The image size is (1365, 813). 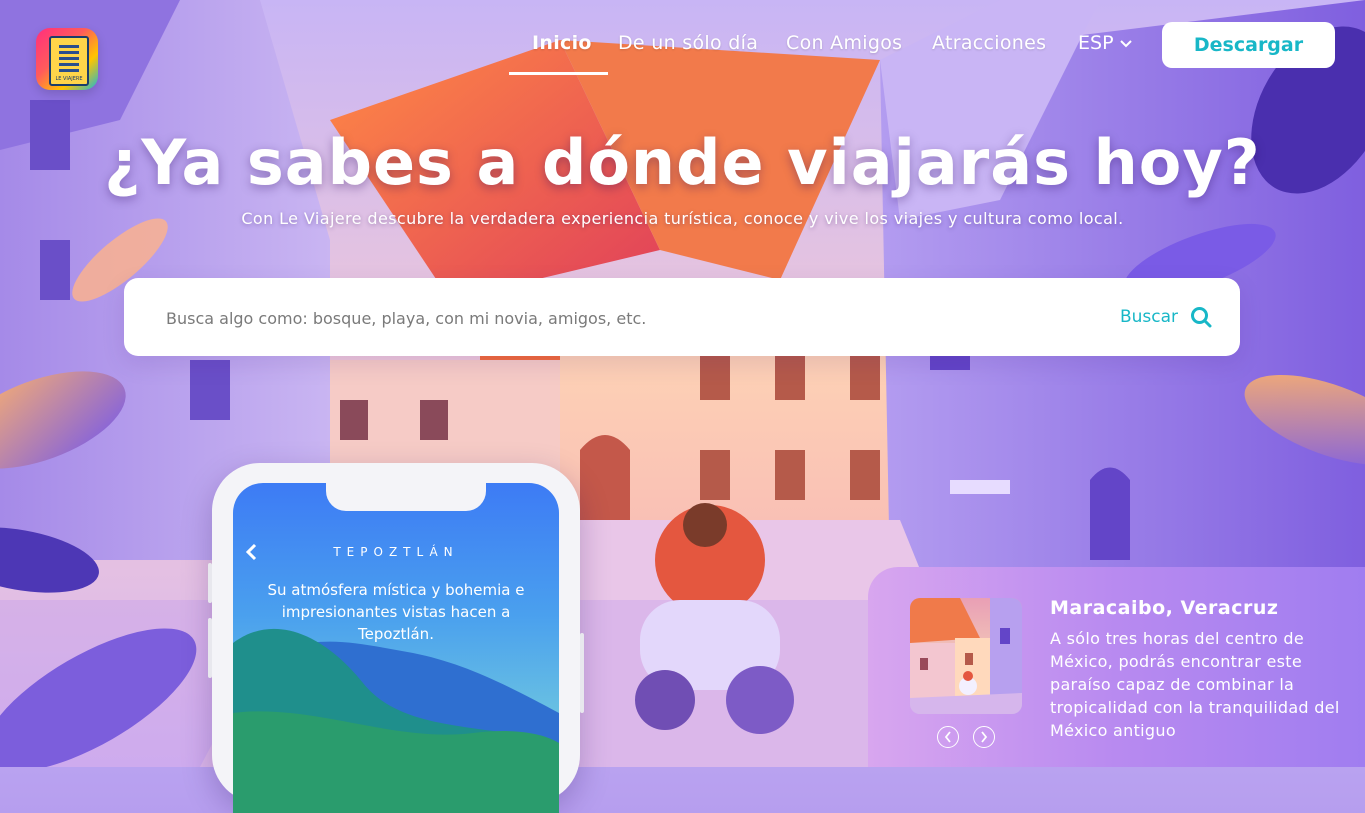 I want to click on search-button-label: Buscar, so click(x=1149, y=317).